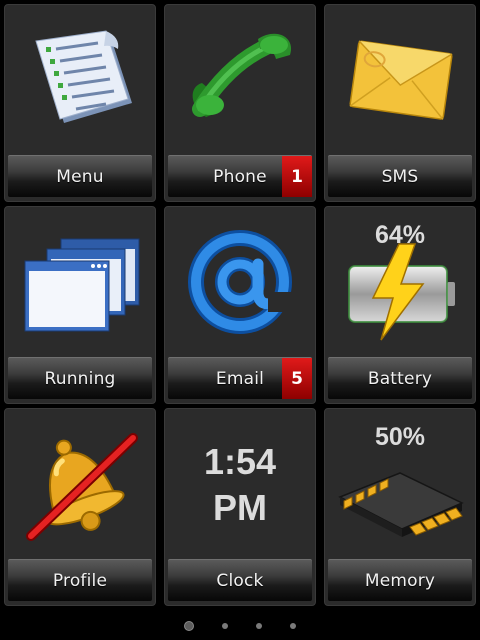  Describe the element at coordinates (240, 282) in the screenshot. I see `at-sign-icon` at that location.